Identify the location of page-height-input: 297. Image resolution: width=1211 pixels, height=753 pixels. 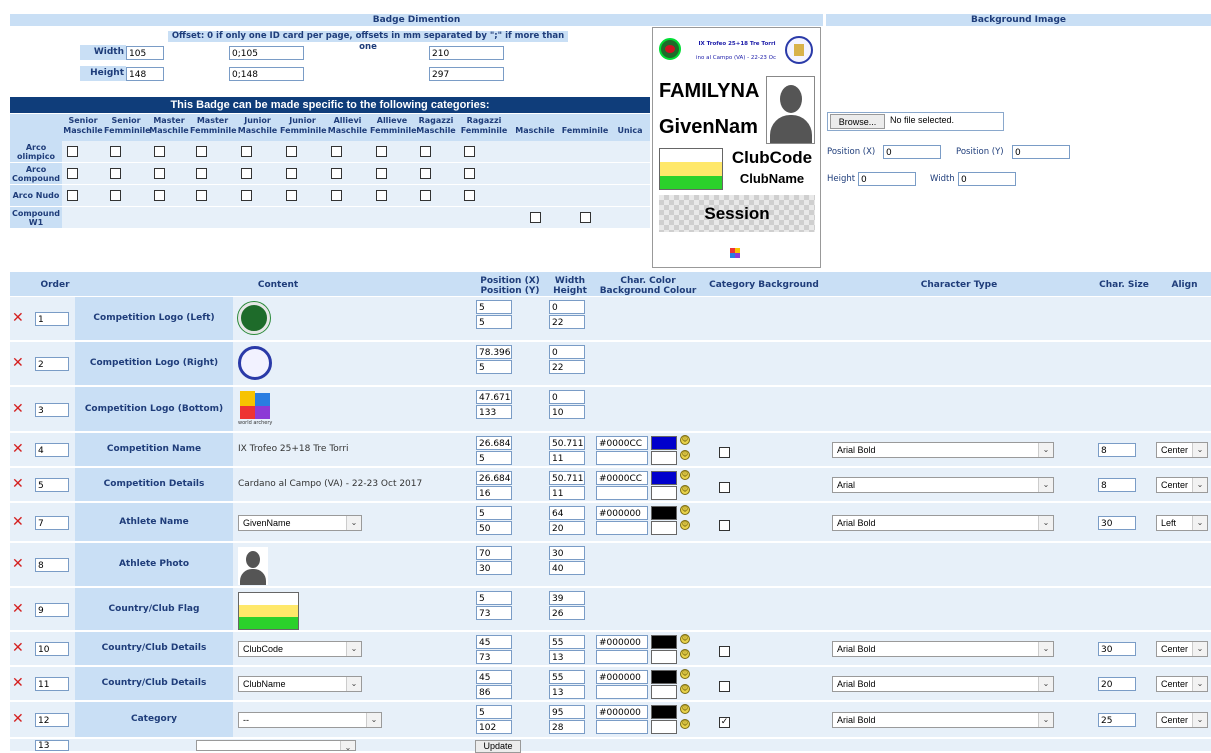
(466, 74).